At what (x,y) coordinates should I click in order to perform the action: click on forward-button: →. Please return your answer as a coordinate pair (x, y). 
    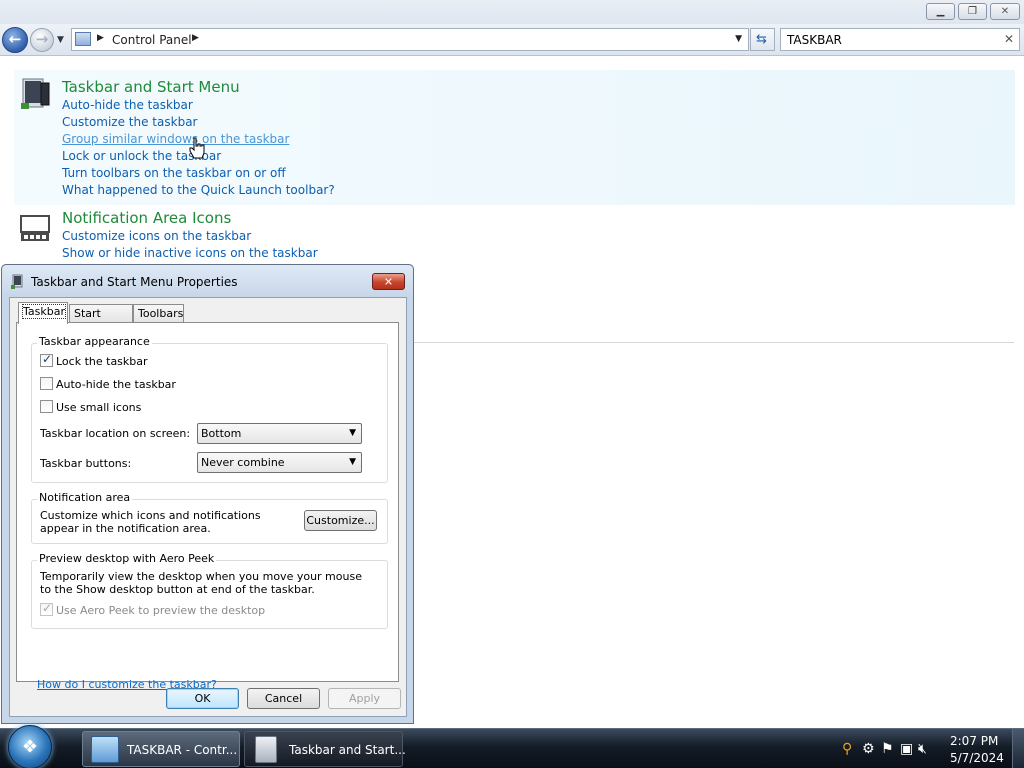
    Looking at the image, I should click on (42, 40).